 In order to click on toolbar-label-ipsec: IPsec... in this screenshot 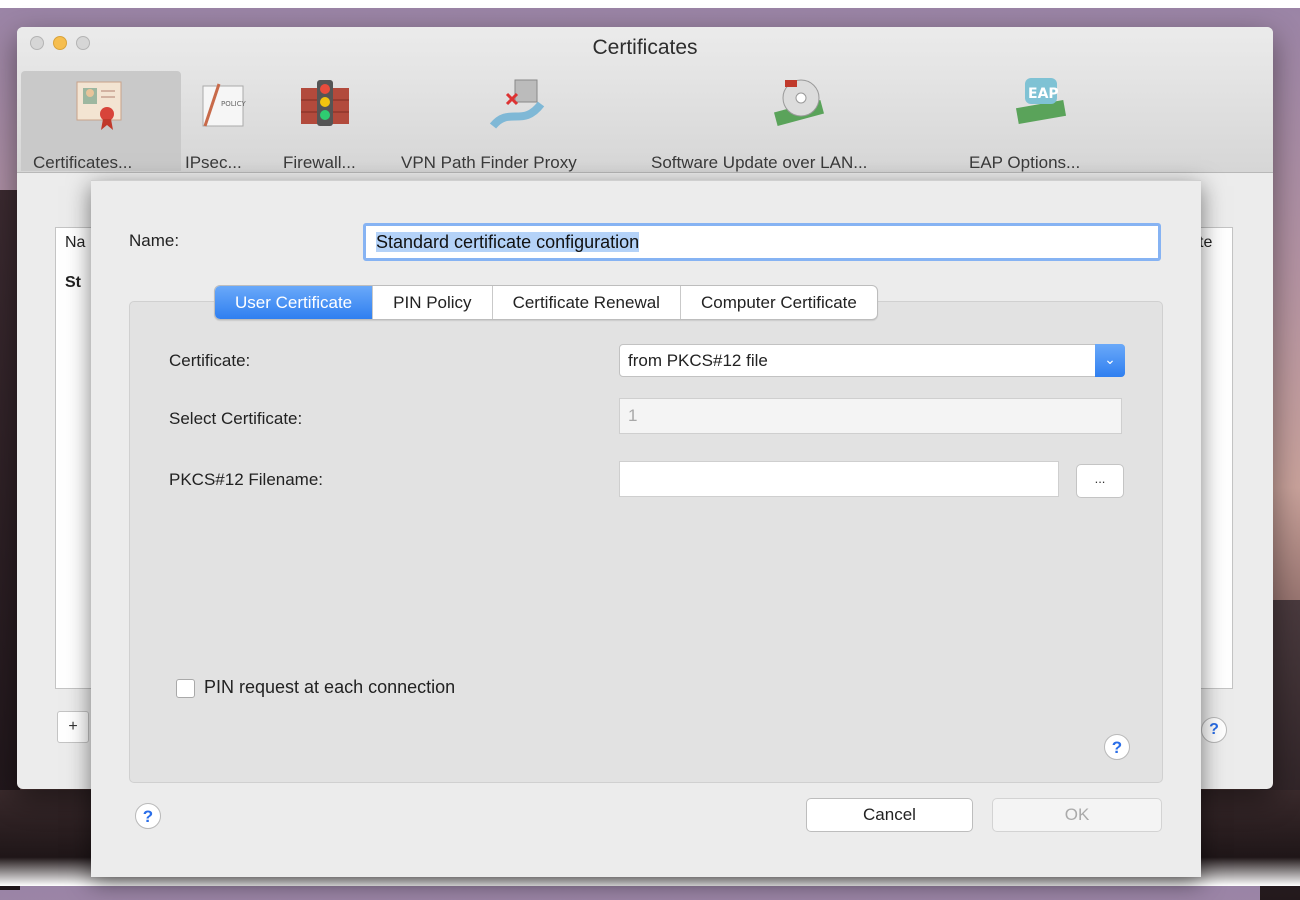, I will do `click(213, 162)`.